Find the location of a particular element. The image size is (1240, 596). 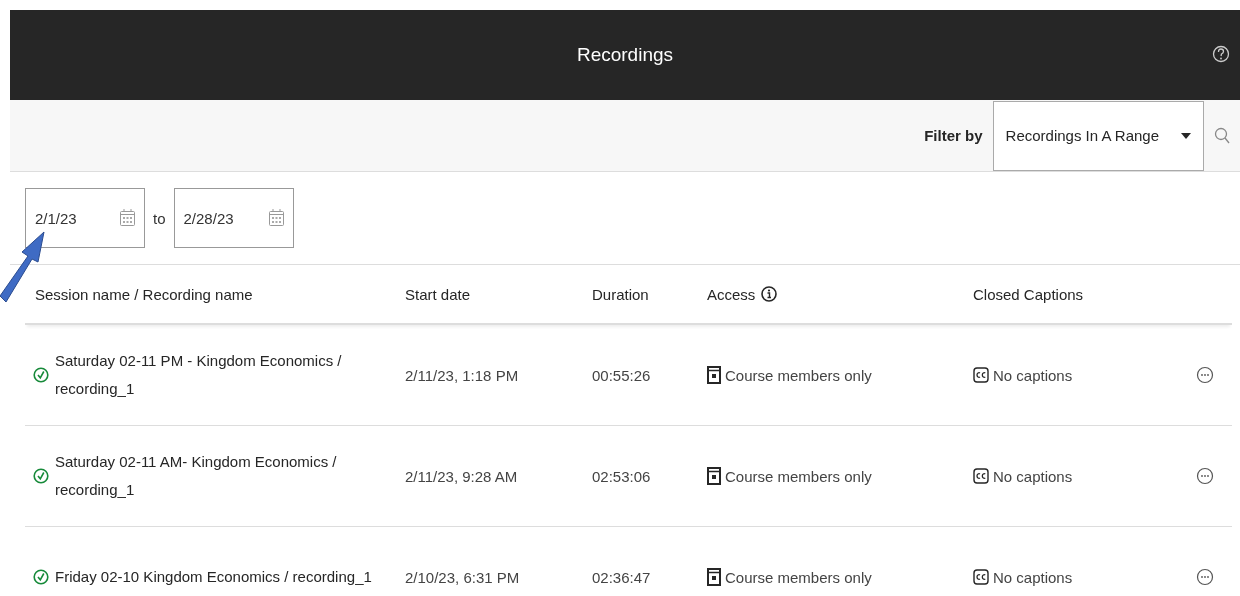

duration: 00:55:26 is located at coordinates (621, 375).